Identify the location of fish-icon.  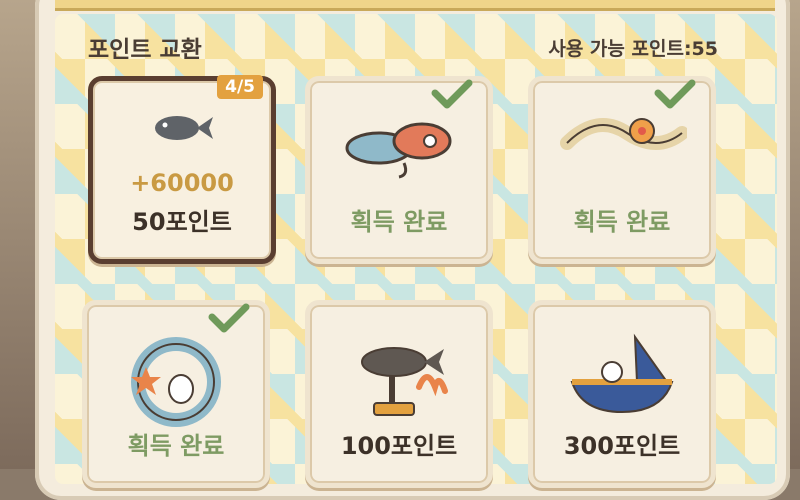
(184, 128).